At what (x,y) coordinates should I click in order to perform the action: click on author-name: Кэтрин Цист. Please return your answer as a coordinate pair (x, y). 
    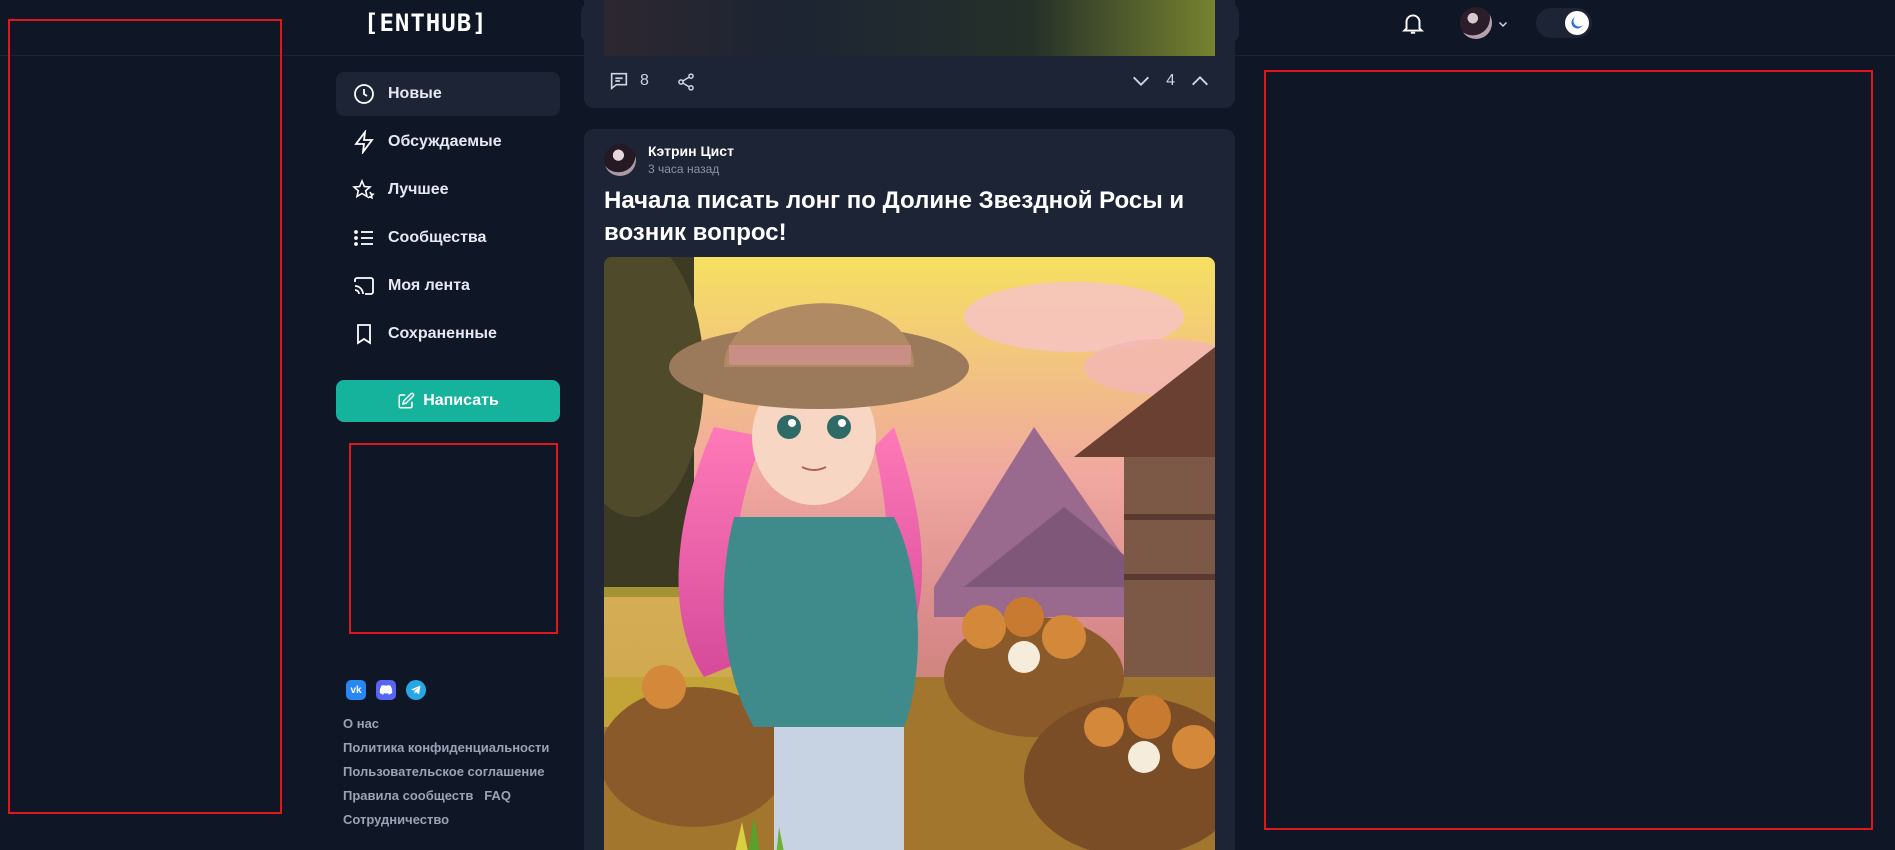
    Looking at the image, I should click on (691, 151).